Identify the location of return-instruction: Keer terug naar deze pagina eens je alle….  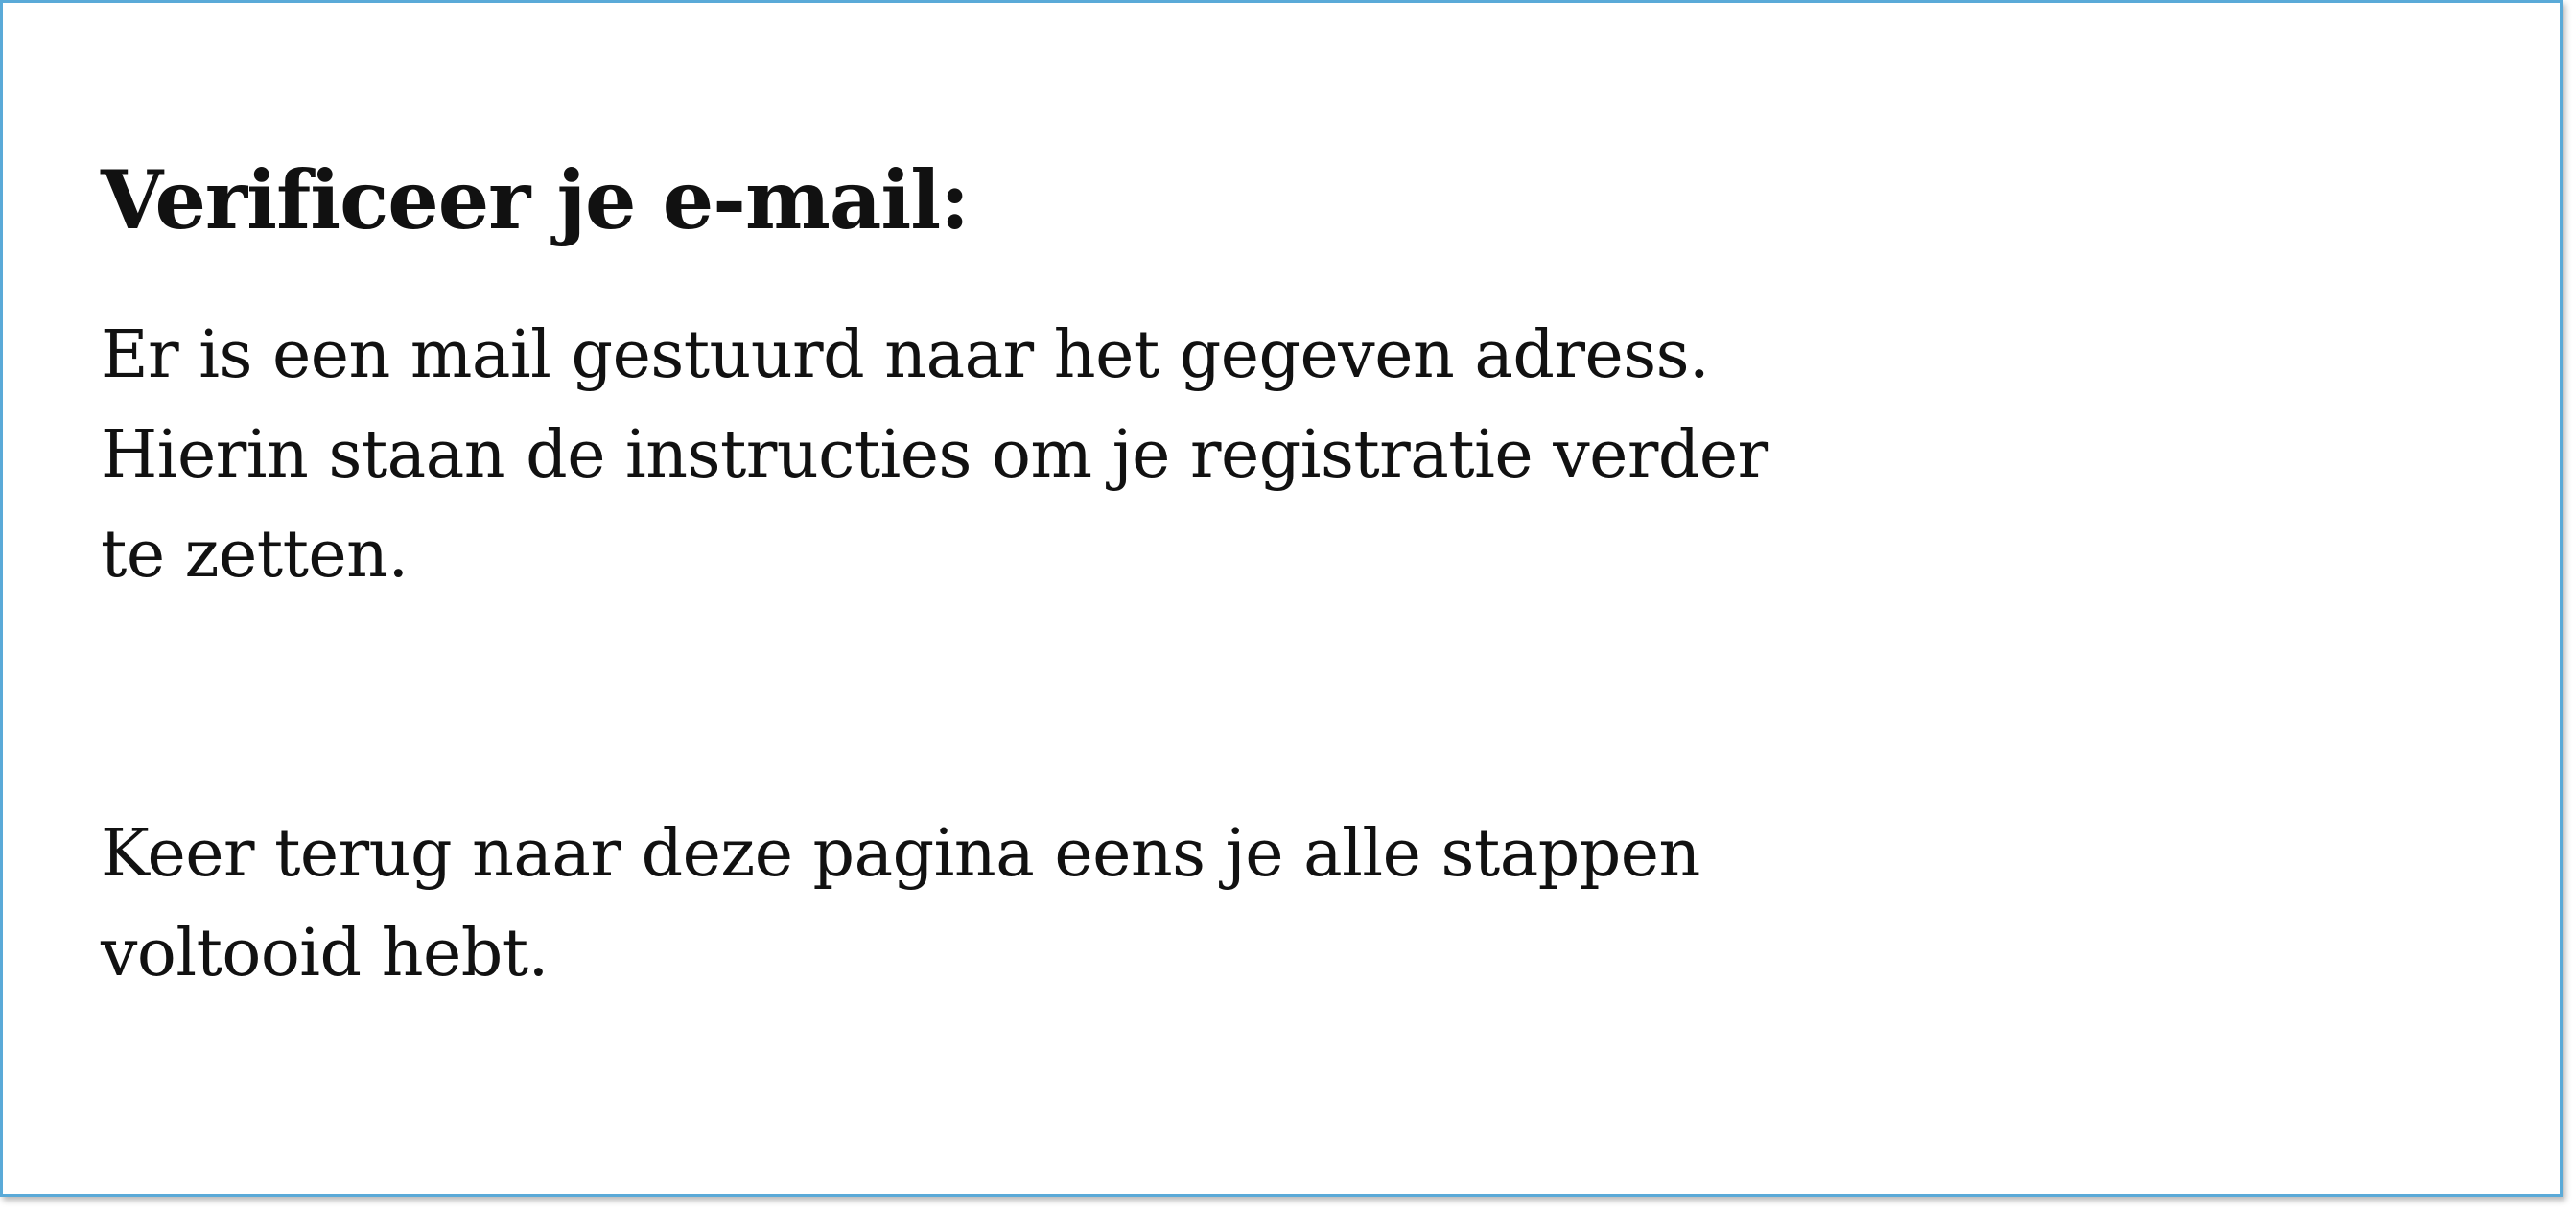
(900, 904).